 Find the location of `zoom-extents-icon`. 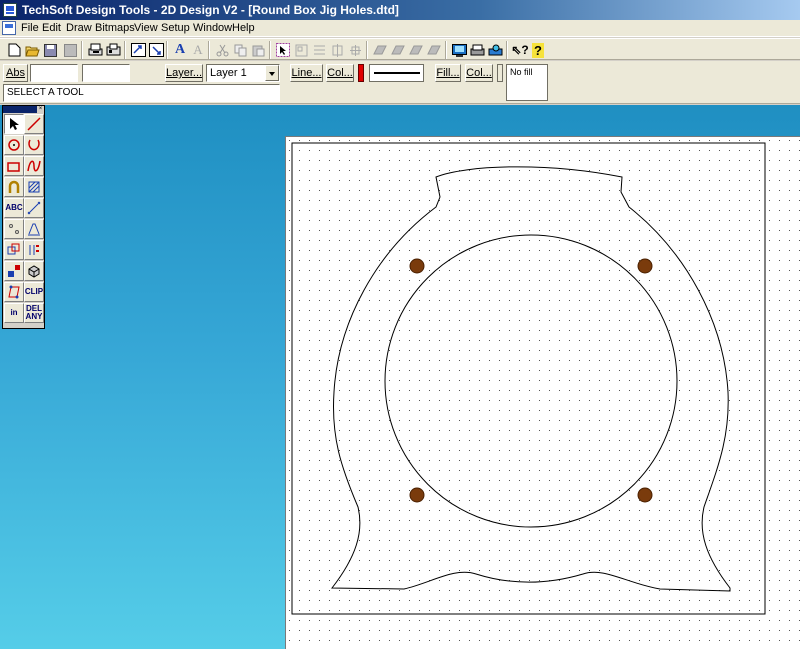

zoom-extents-icon is located at coordinates (156, 50).